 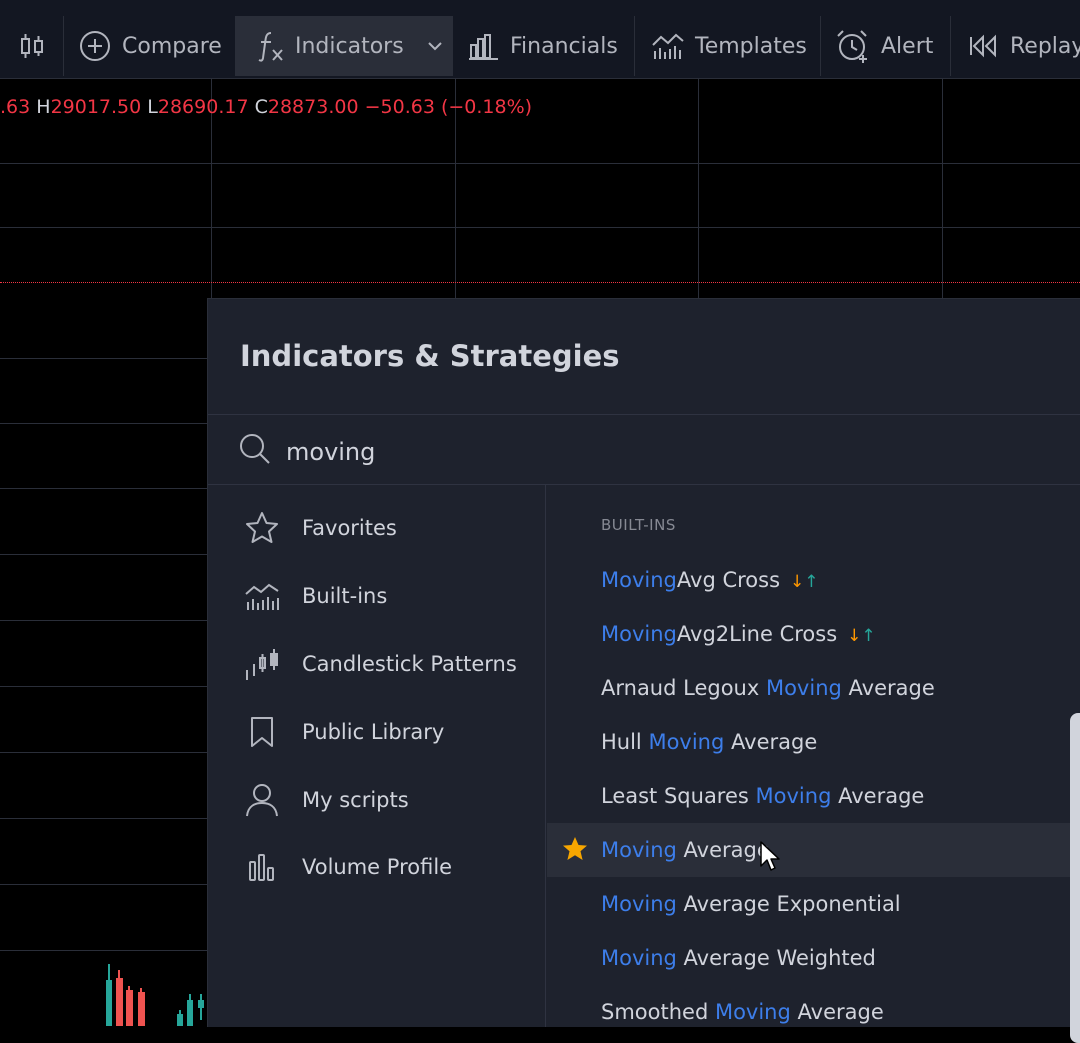 I want to click on change-value: −50.63, so click(x=399, y=107).